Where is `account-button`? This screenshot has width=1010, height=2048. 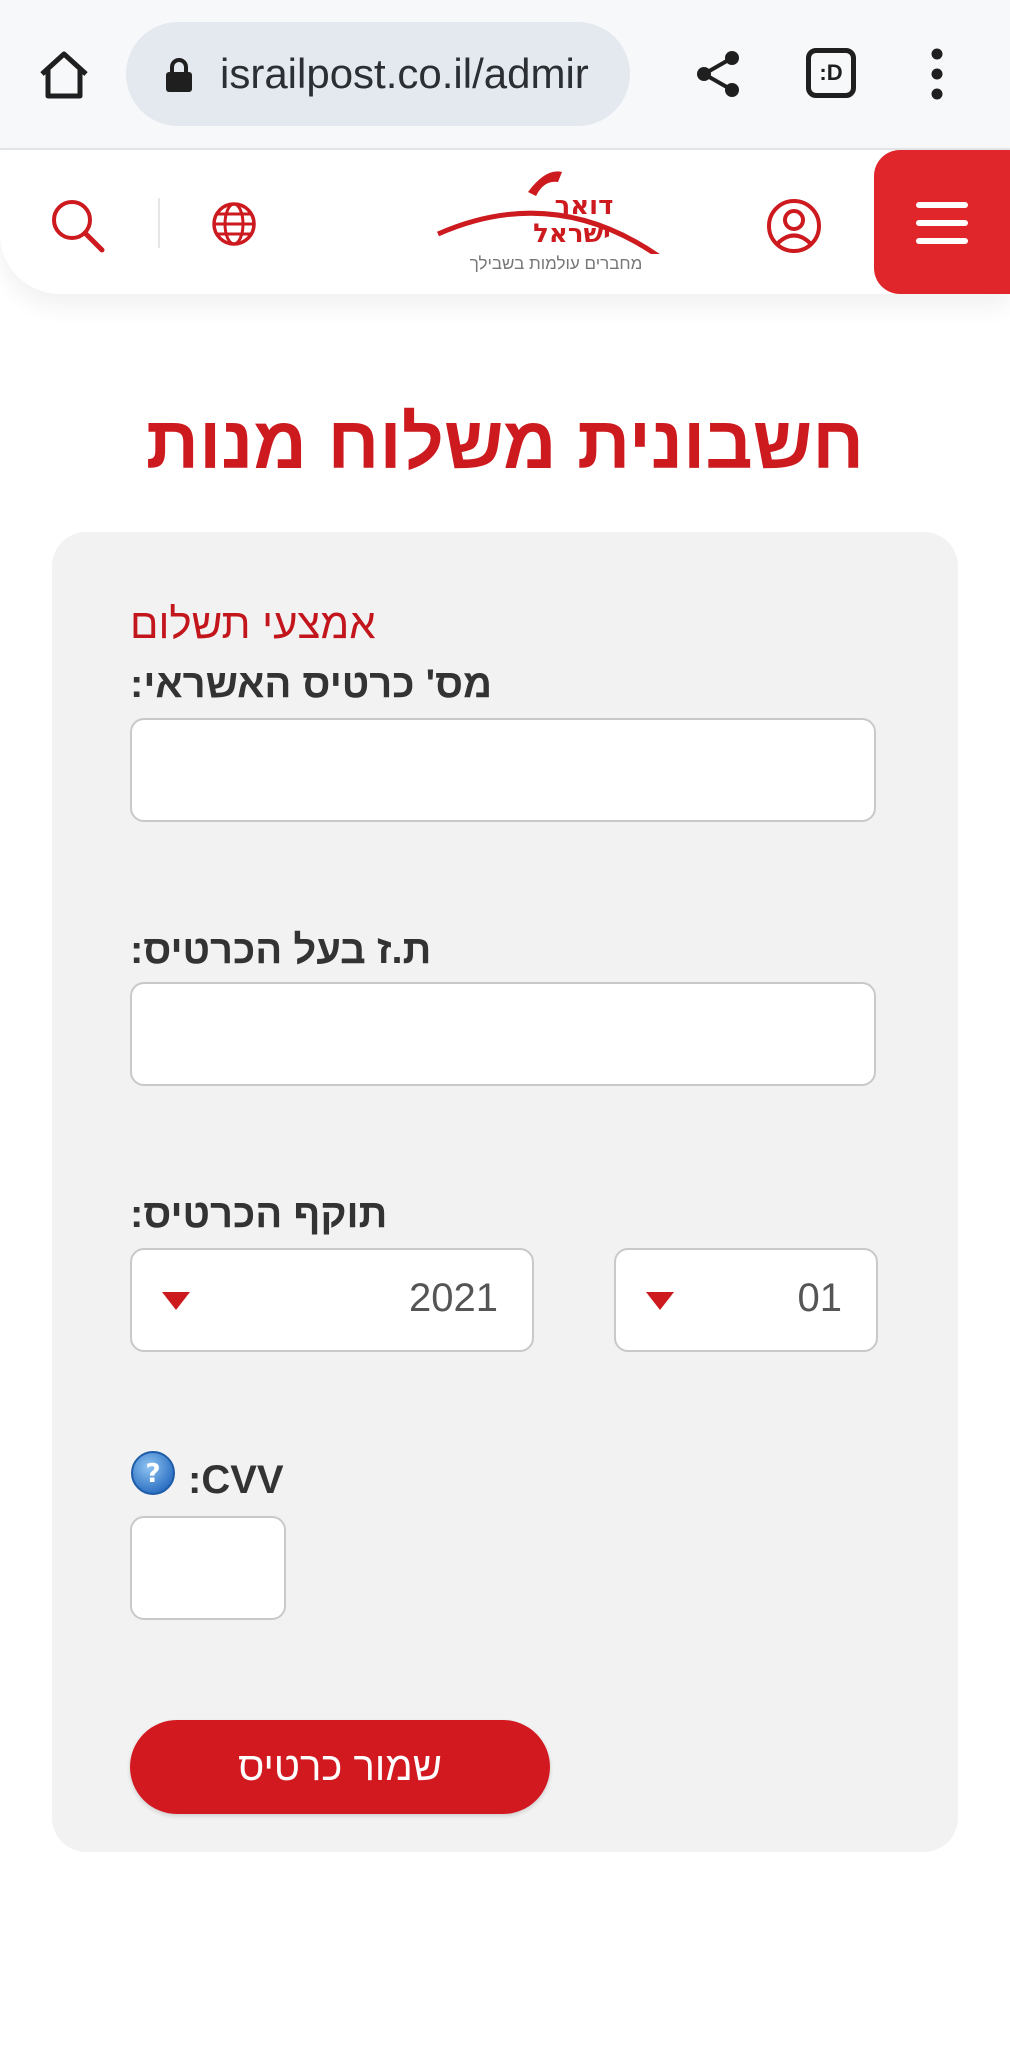
account-button is located at coordinates (794, 226).